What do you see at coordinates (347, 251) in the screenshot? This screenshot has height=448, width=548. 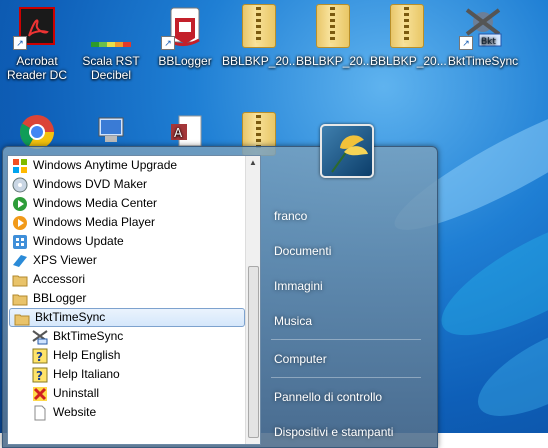 I see `documents-link: Documenti` at bounding box center [347, 251].